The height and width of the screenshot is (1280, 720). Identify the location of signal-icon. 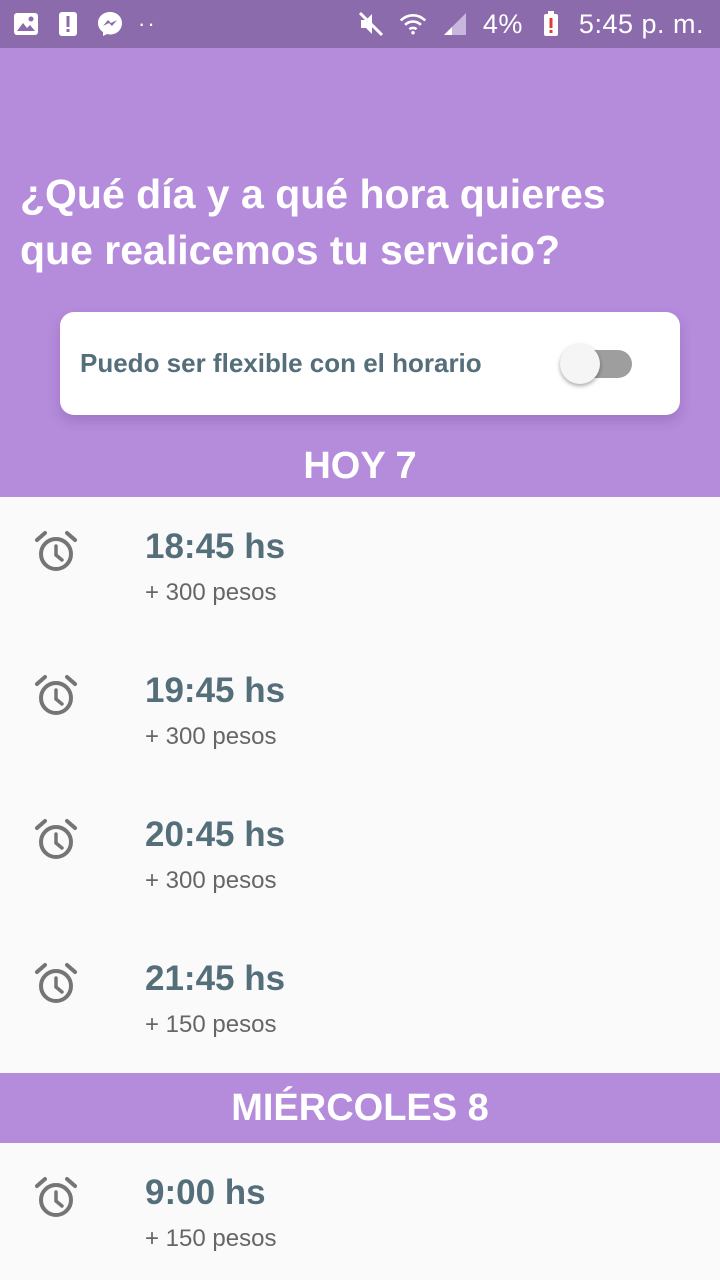
(455, 24).